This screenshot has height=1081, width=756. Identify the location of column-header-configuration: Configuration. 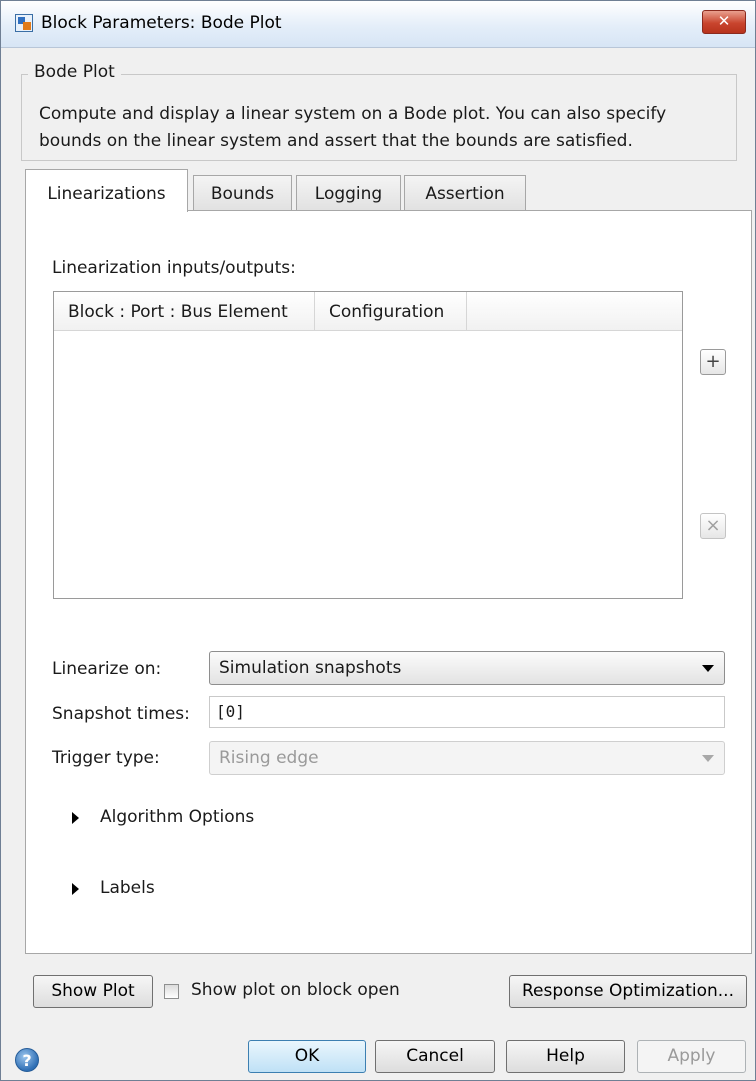
(391, 311).